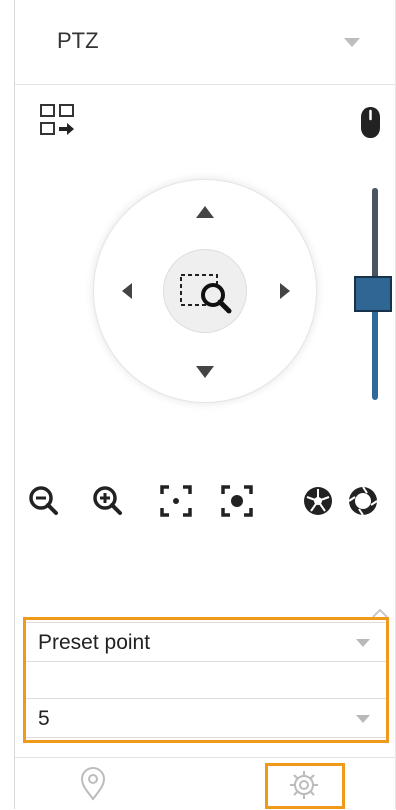 The height and width of the screenshot is (810, 396). What do you see at coordinates (373, 294) in the screenshot?
I see `speed-slider-thumb` at bounding box center [373, 294].